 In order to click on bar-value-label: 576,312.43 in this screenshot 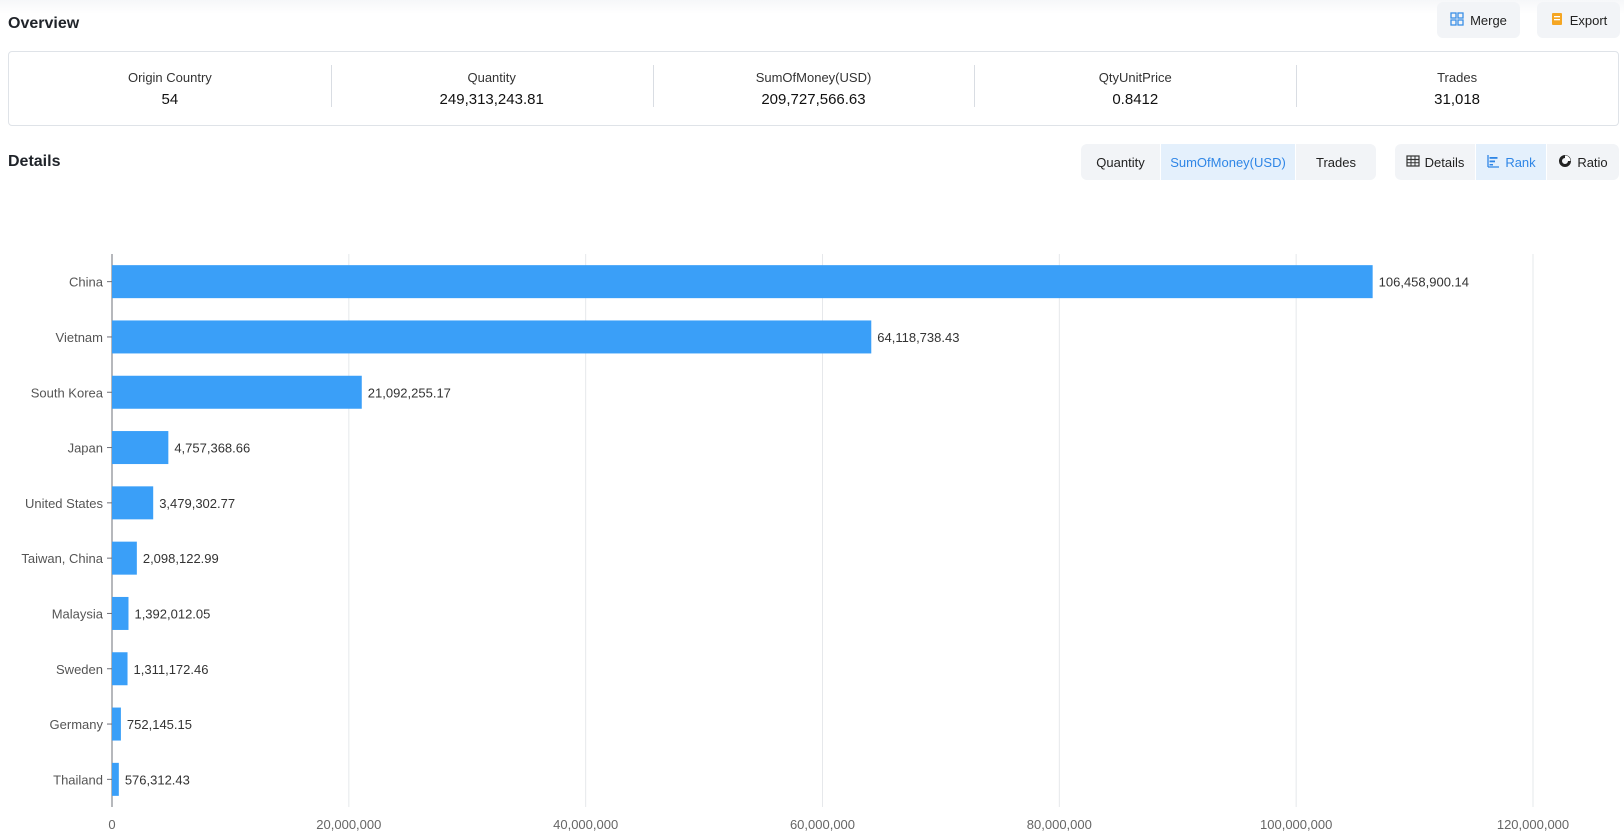, I will do `click(157, 779)`.